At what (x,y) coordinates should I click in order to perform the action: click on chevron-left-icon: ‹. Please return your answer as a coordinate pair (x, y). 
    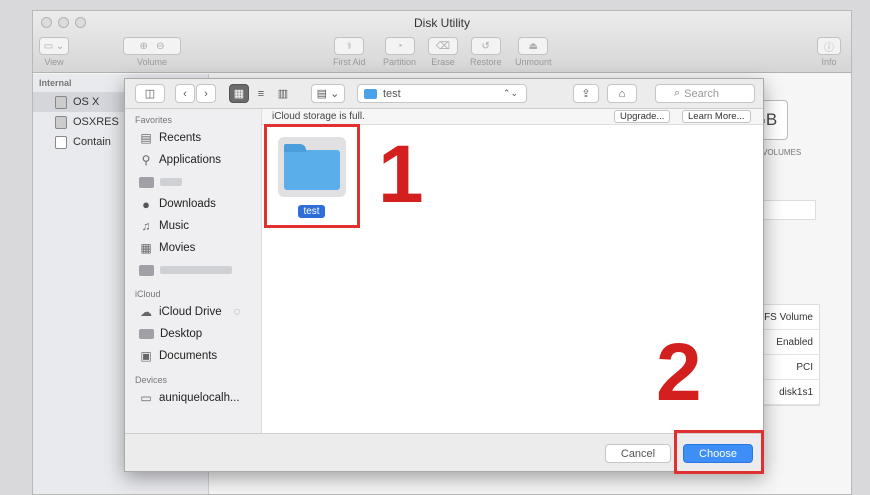
    Looking at the image, I should click on (185, 93).